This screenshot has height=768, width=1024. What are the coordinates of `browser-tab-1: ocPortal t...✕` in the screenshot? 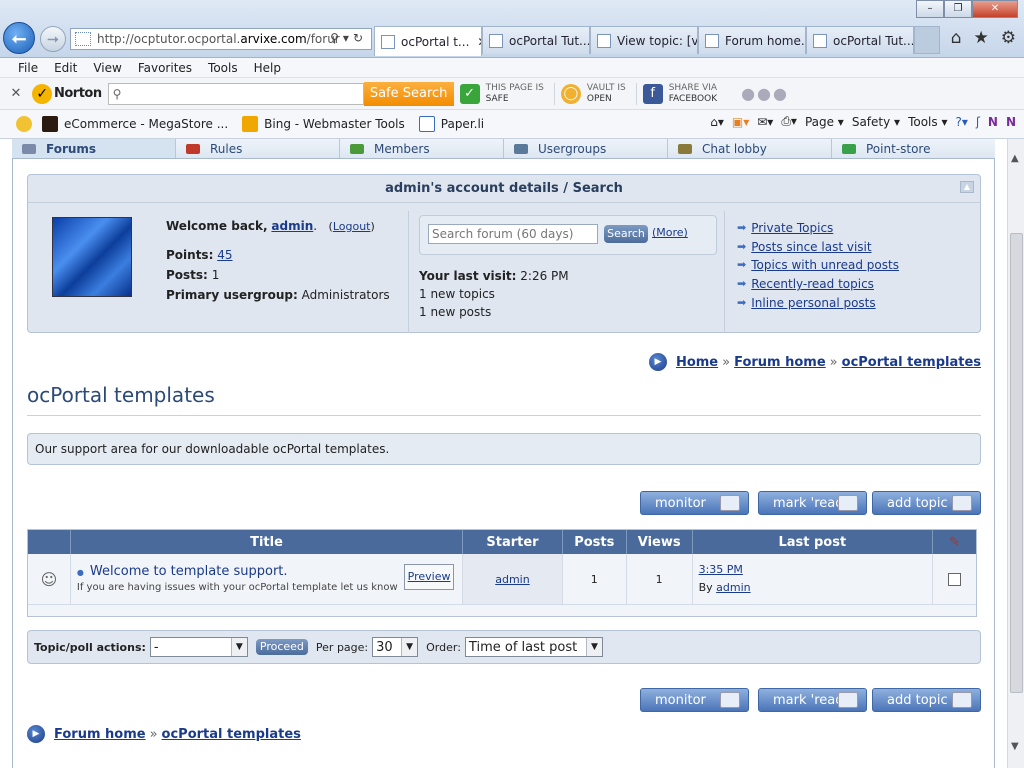 It's located at (428, 41).